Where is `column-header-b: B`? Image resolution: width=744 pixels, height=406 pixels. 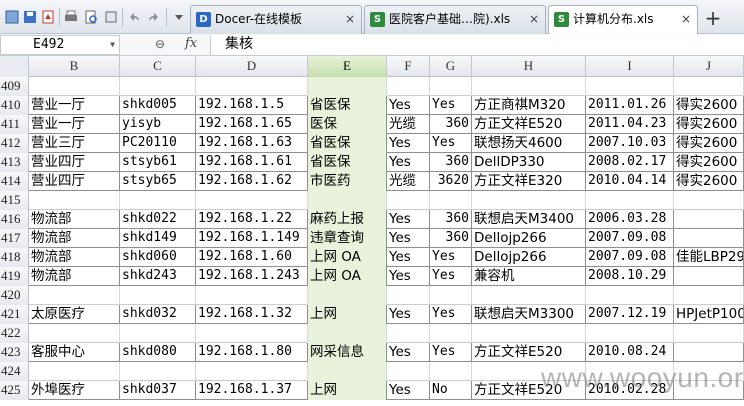
column-header-b: B is located at coordinates (74, 66).